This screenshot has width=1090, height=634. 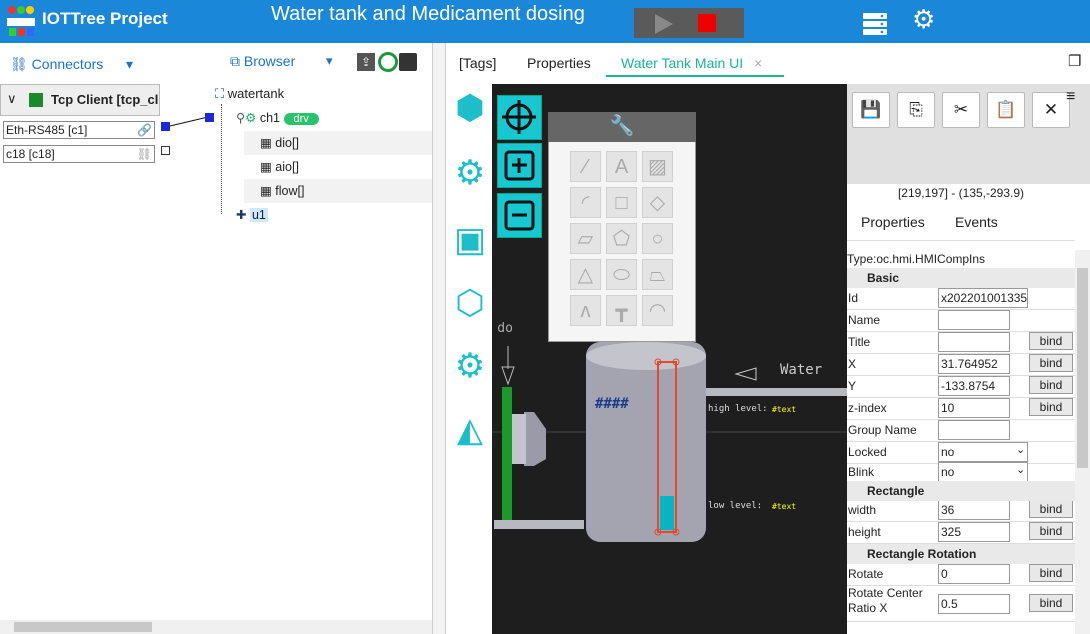 What do you see at coordinates (585, 274) in the screenshot?
I see `triangle-tool-icon: △` at bounding box center [585, 274].